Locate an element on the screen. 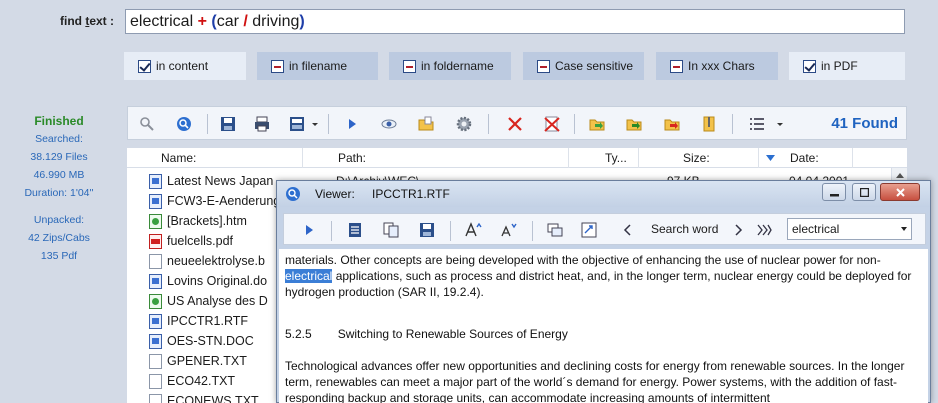  table-row: ECONEWS.TXT is located at coordinates (204, 397).